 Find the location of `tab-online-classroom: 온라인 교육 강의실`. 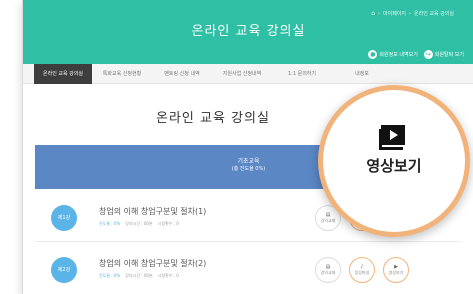

tab-online-classroom: 온라인 교육 강의실 is located at coordinates (63, 74).